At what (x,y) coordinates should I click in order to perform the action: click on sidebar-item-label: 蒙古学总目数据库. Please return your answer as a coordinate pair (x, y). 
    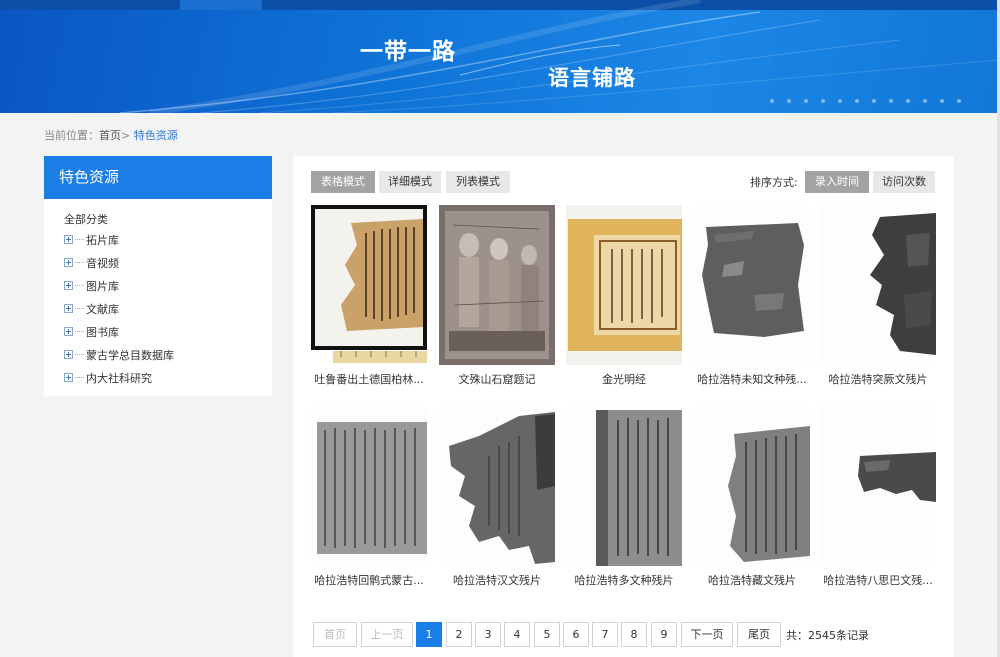
    Looking at the image, I should click on (130, 355).